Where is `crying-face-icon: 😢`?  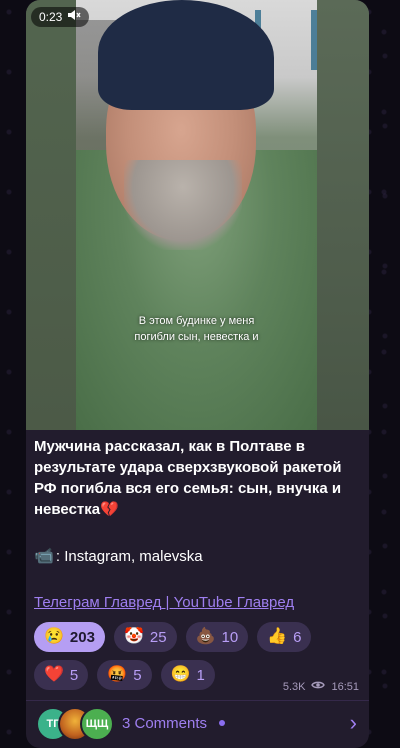
crying-face-icon: 😢 is located at coordinates (54, 636).